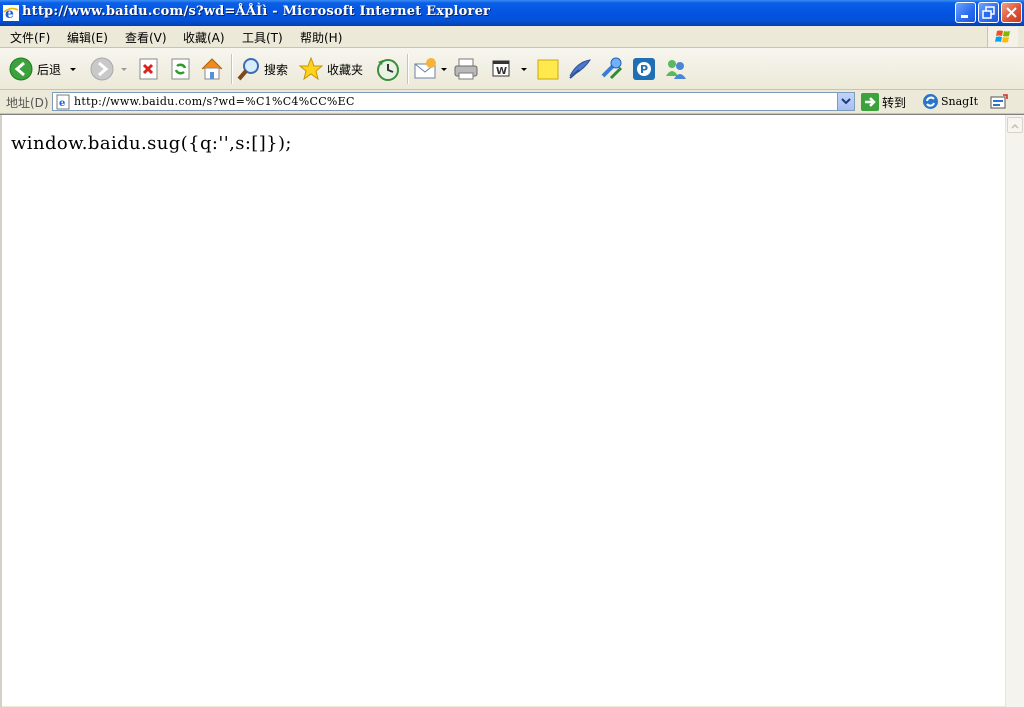 This screenshot has width=1024, height=707. I want to click on tools-icon, so click(612, 68).